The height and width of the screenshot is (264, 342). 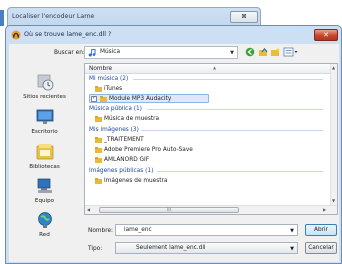 What do you see at coordinates (140, 99) in the screenshot?
I see `folder-name: Module MP3 Audacity` at bounding box center [140, 99].